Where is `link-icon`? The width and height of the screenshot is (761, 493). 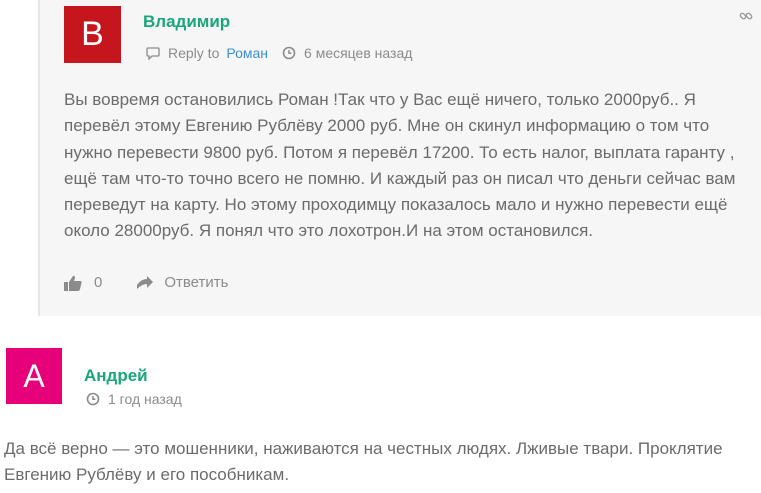 link-icon is located at coordinates (746, 16).